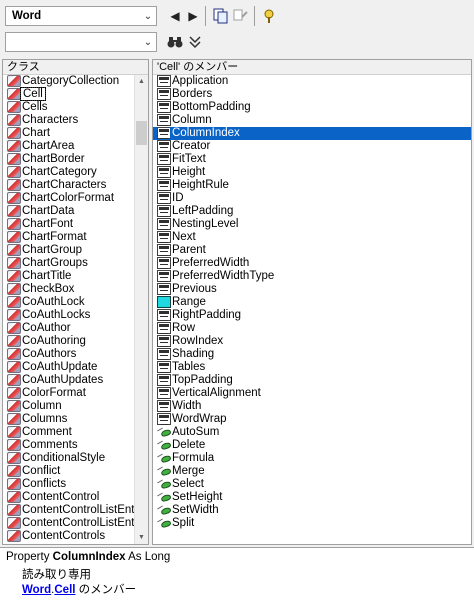 The image size is (474, 604). What do you see at coordinates (69, 536) in the screenshot?
I see `class-list-item: ContentControls` at bounding box center [69, 536].